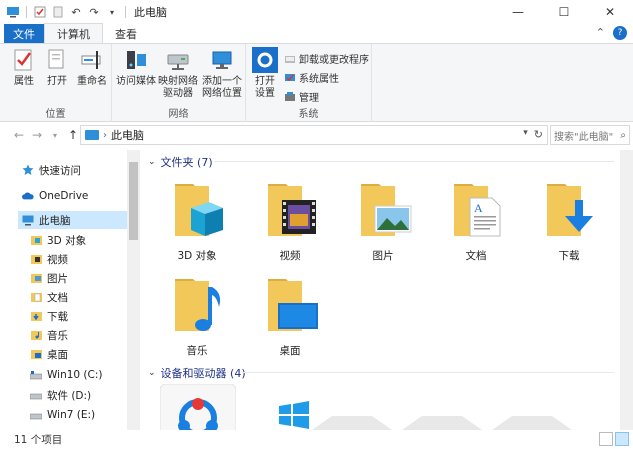 The image size is (633, 449). I want to click on documents-folder-icon: A, so click(477, 210).